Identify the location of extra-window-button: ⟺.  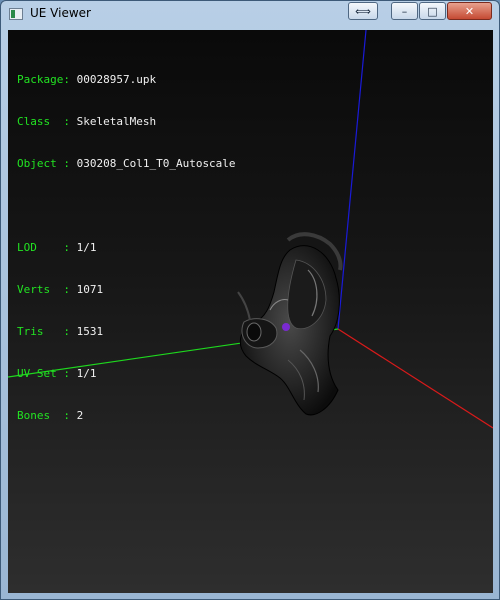
(363, 11).